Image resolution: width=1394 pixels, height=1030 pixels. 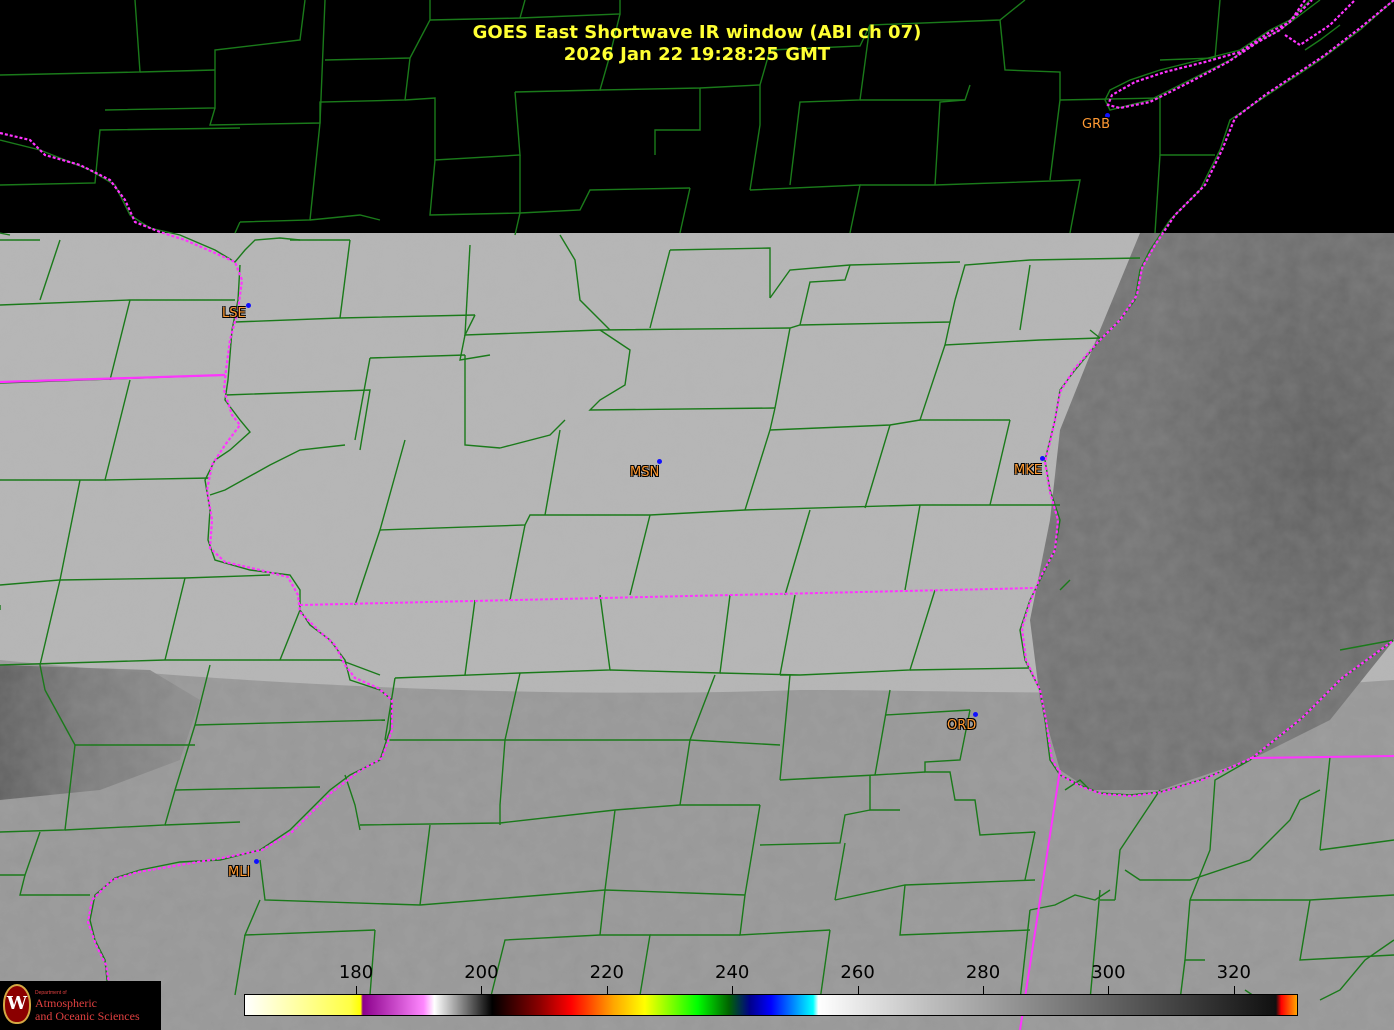 I want to click on map-timestamp: 2026 Jan 22 19:28:25 GMT, so click(x=697, y=54).